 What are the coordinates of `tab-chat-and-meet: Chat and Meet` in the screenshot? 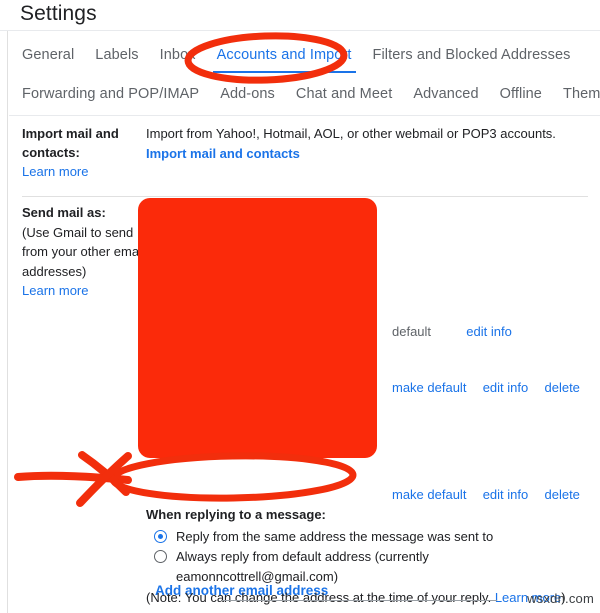 It's located at (344, 96).